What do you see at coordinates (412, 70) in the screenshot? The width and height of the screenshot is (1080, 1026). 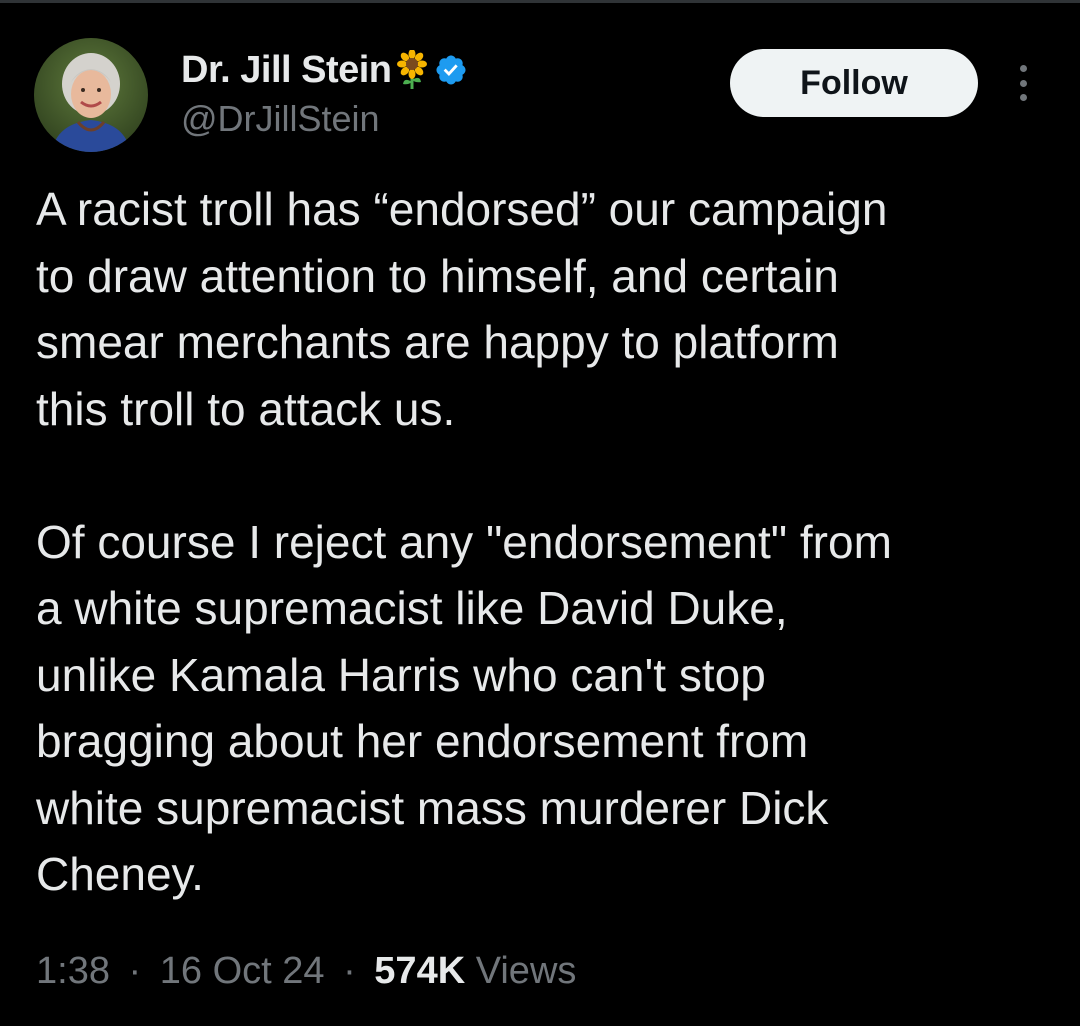 I see `sunflower-emoji-icon` at bounding box center [412, 70].